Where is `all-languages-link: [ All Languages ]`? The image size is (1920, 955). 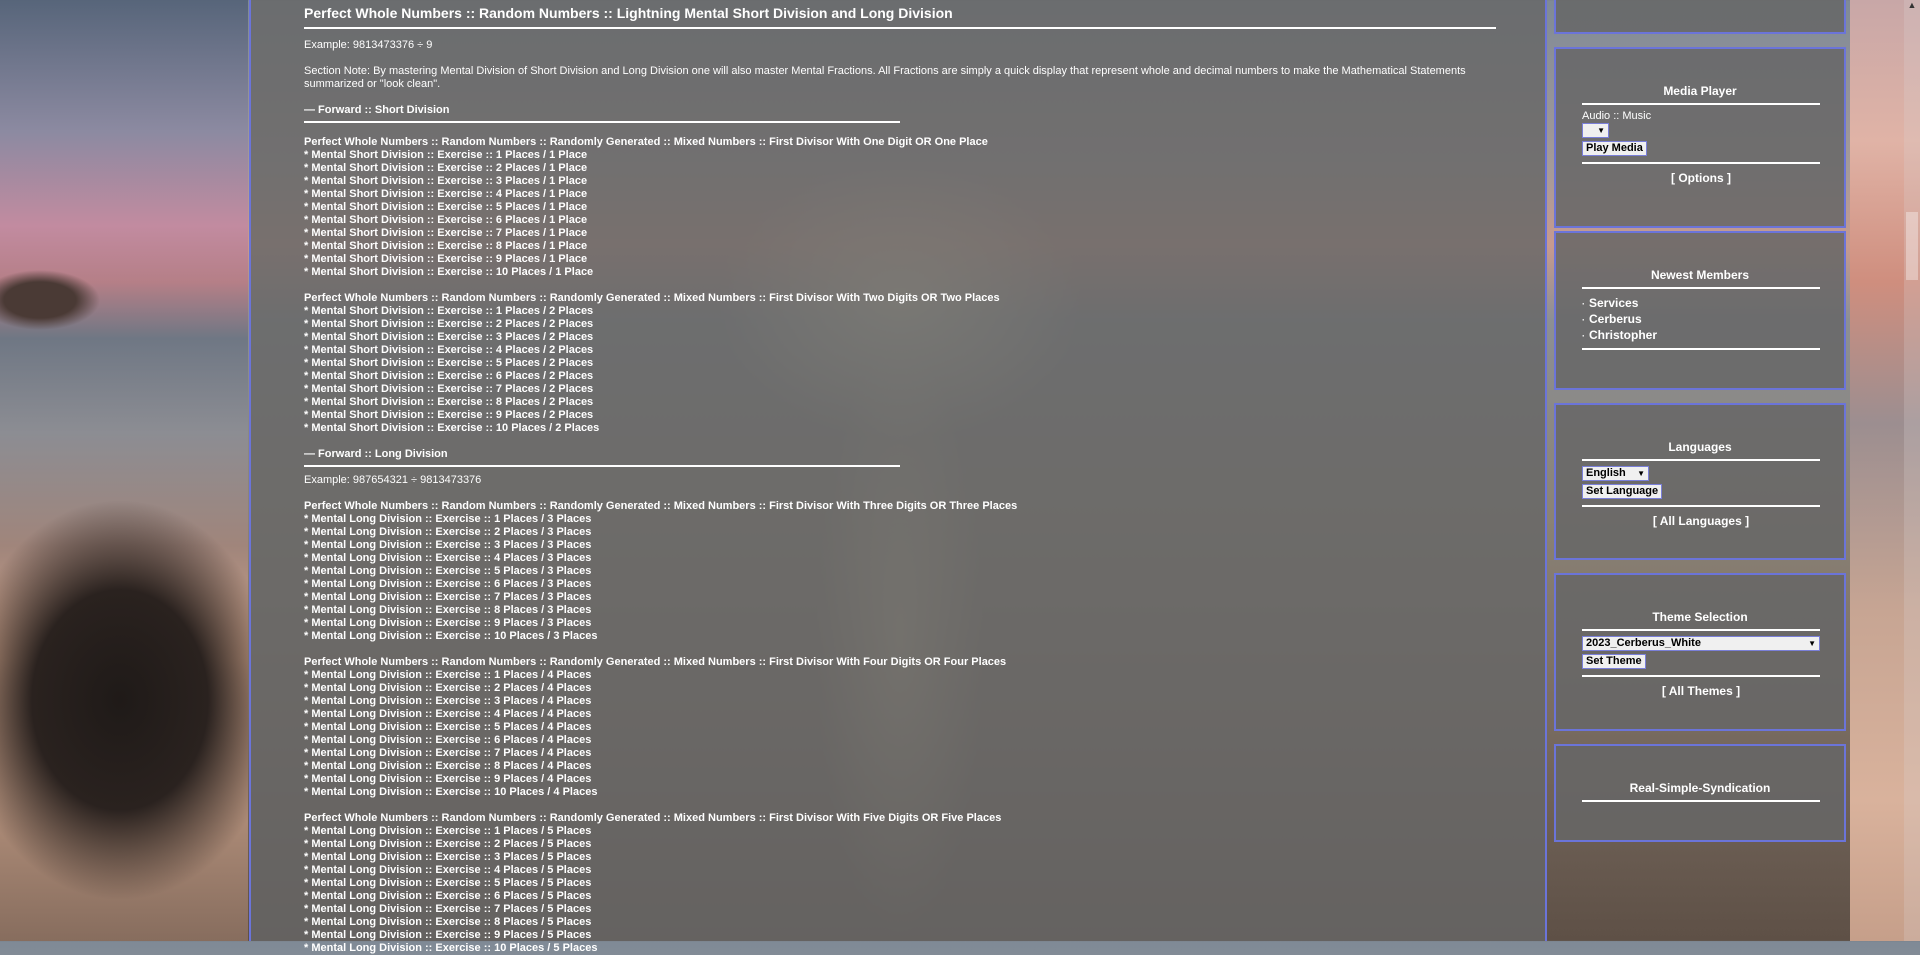
all-languages-link: [ All Languages ] is located at coordinates (1701, 521).